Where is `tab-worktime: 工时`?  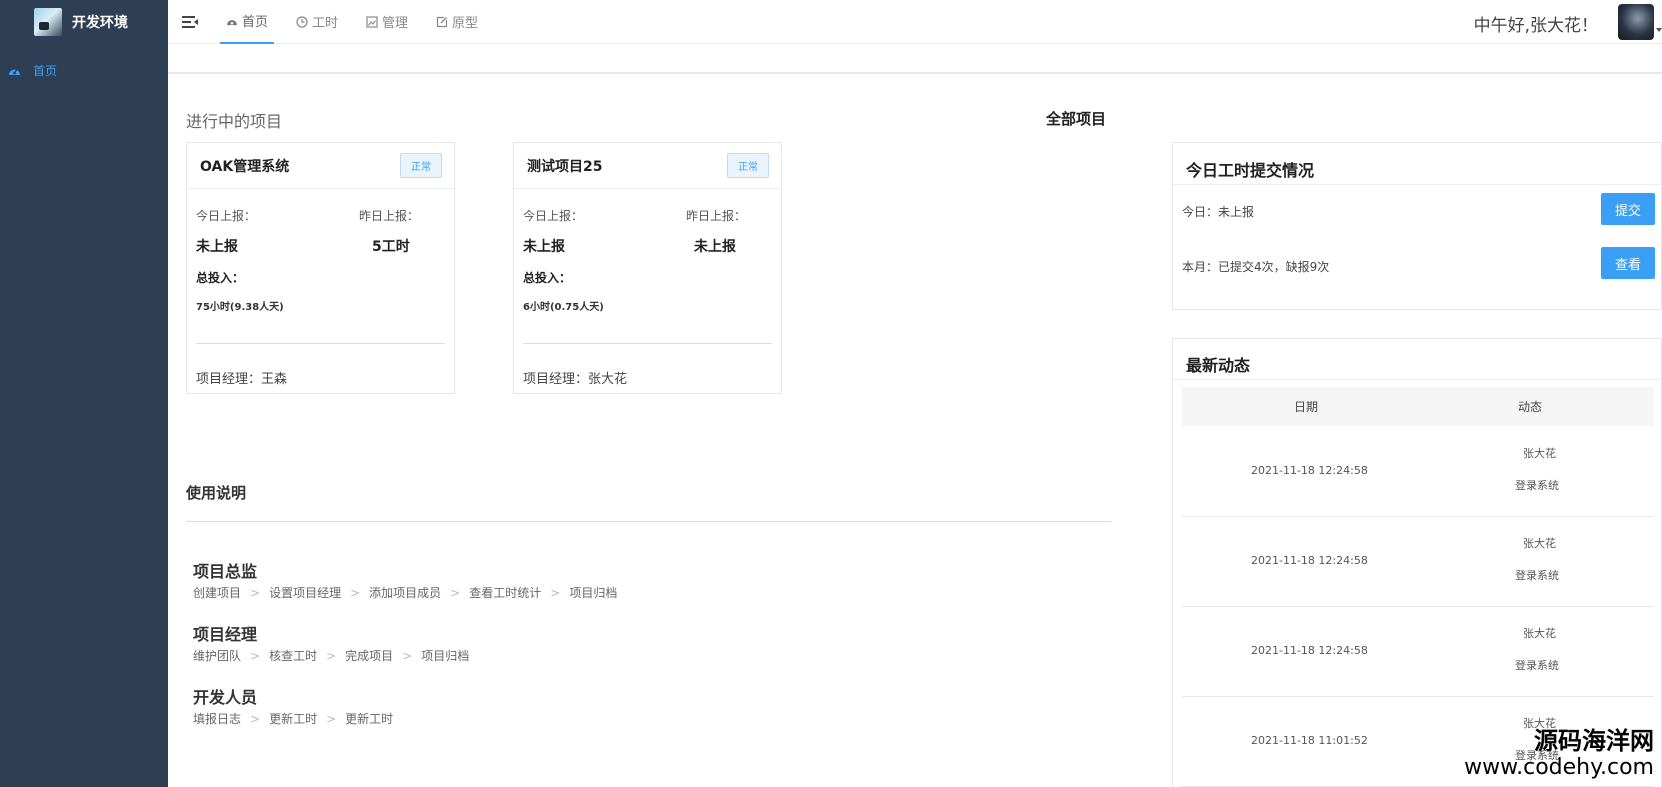 tab-worktime: 工时 is located at coordinates (317, 22).